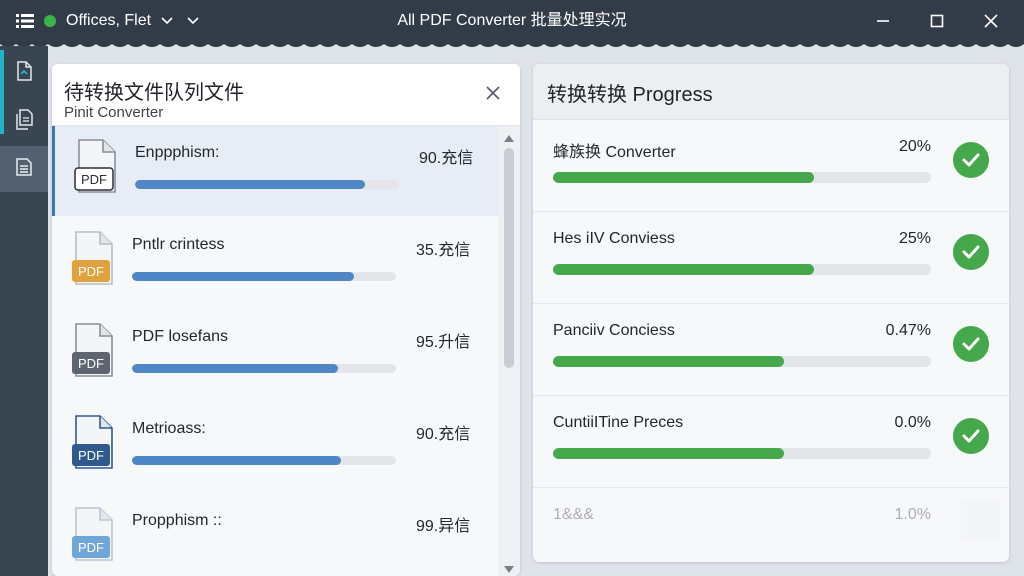  What do you see at coordinates (180, 336) in the screenshot?
I see `file-name: PDF losefans` at bounding box center [180, 336].